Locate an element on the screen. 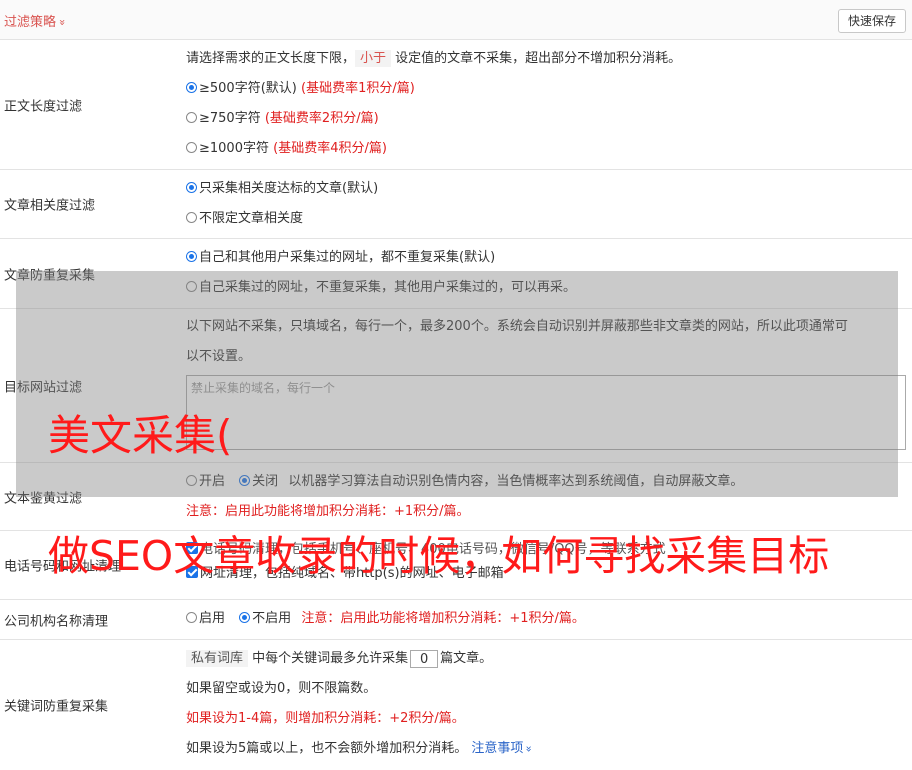 This screenshot has width=912, height=770. option-text: 只采集相关度达标的文章(默认) is located at coordinates (289, 188).